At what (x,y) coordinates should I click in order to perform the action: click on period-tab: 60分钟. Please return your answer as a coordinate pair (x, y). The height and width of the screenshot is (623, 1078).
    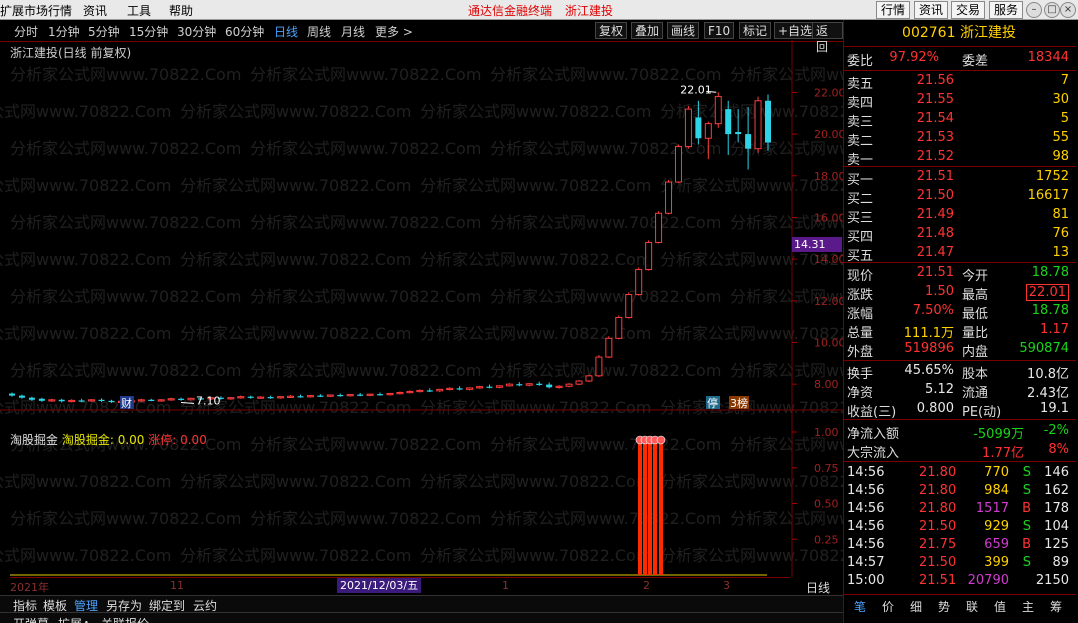
    Looking at the image, I should click on (244, 31).